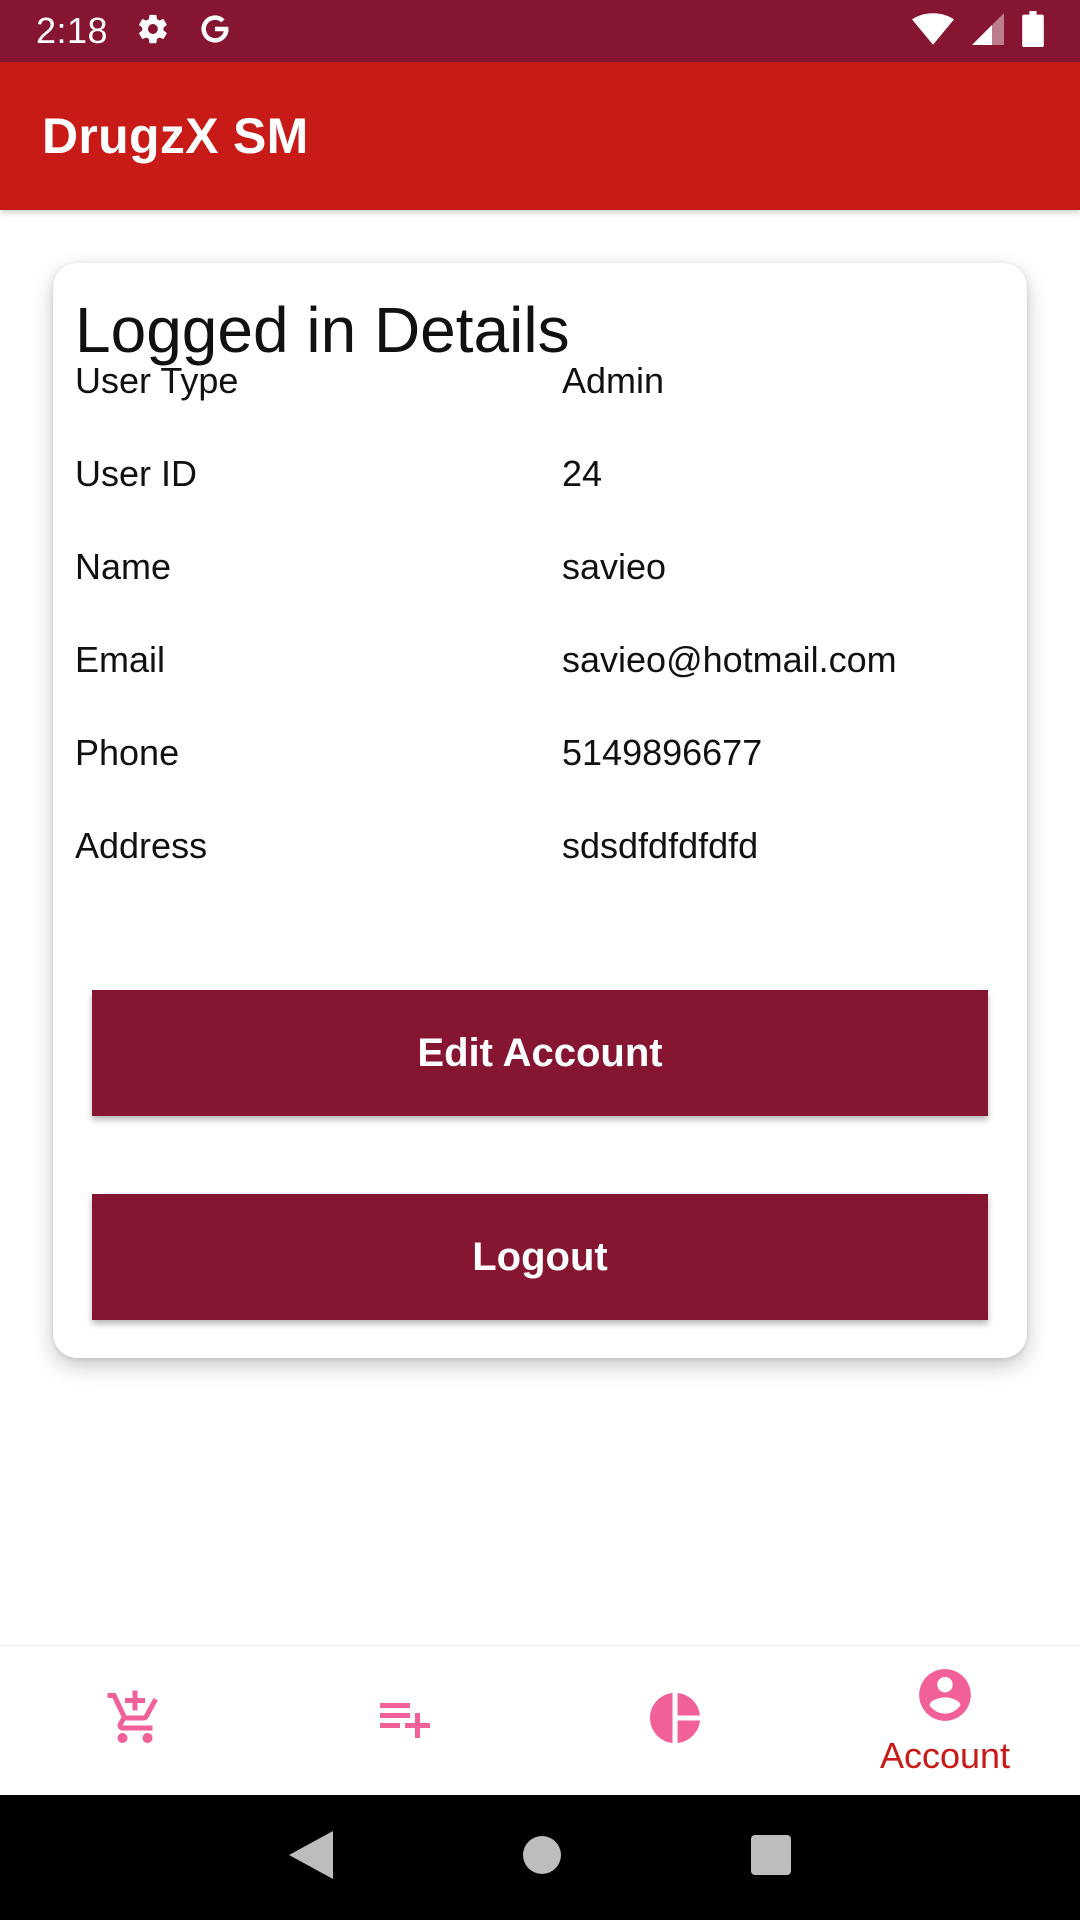  I want to click on detail-row-address: Address sdsdfdfdfdfd, so click(540, 846).